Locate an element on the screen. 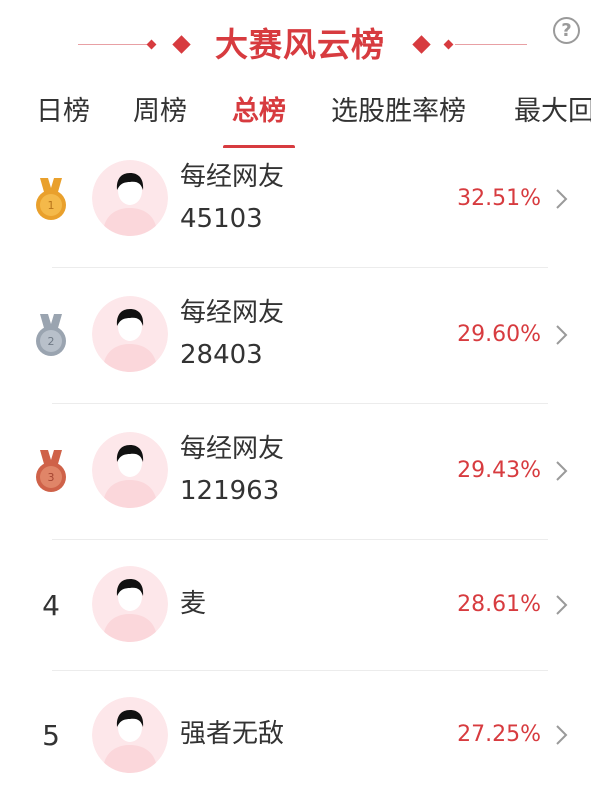 The image size is (591, 797). svg-text: 3 is located at coordinates (51, 477).